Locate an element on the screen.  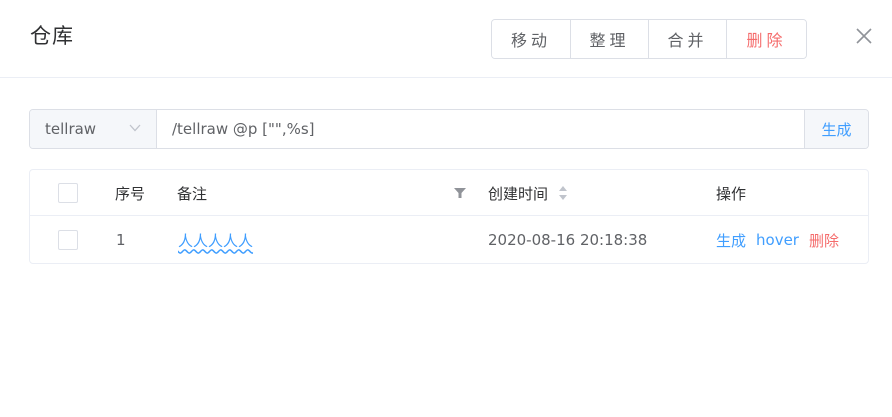
row-checkbox-cell is located at coordinates (68, 240).